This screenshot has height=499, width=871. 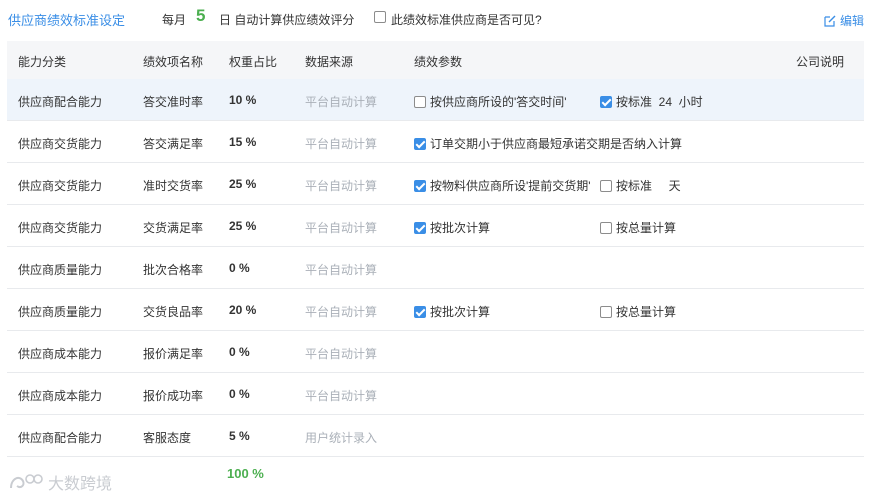 I want to click on watermark: 大数跨境, so click(x=60, y=482).